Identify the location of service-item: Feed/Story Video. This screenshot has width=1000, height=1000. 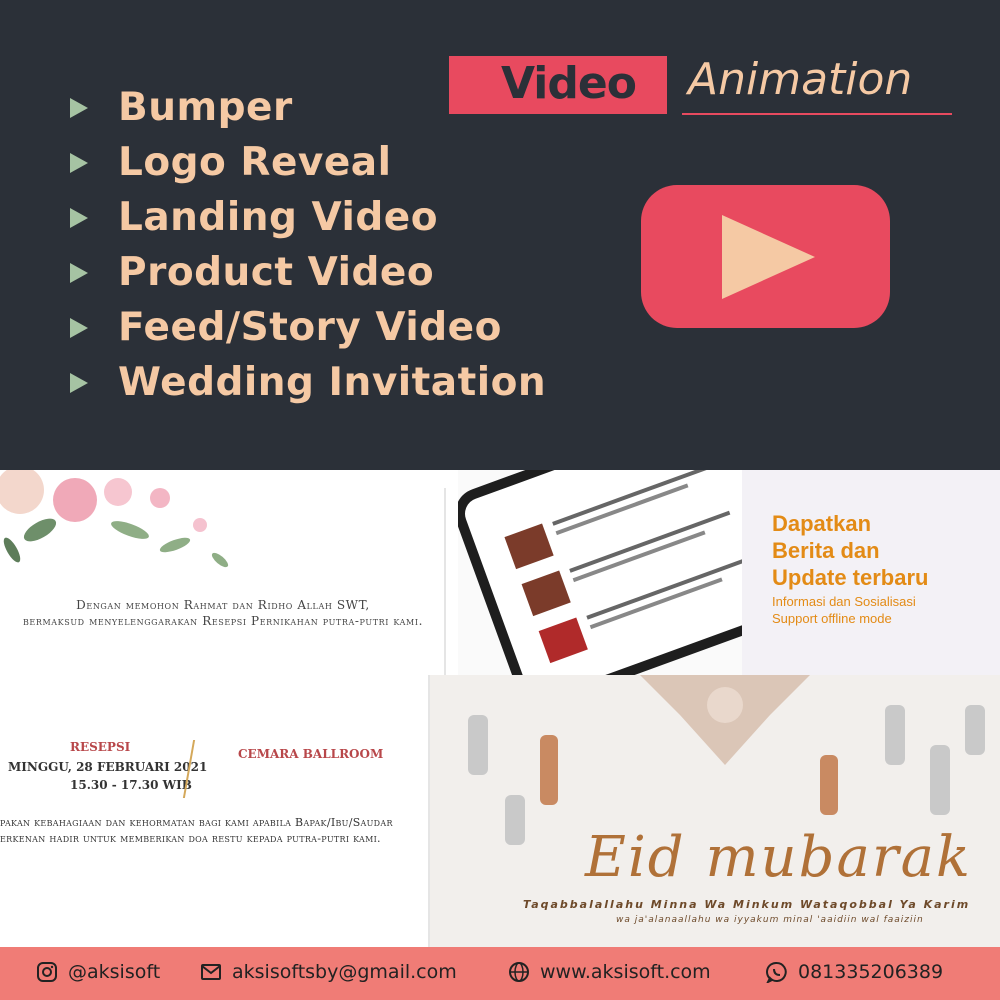
(308, 327).